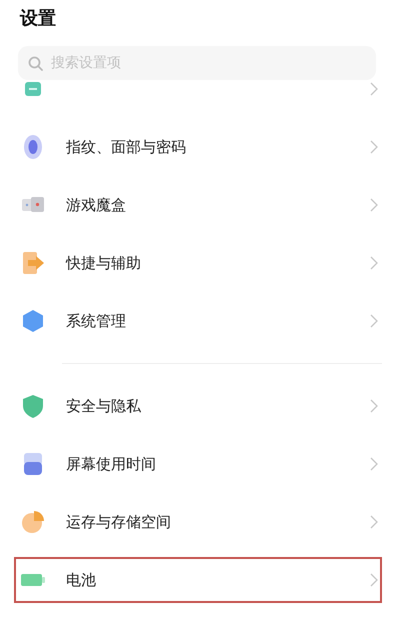 Image resolution: width=400 pixels, height=630 pixels. Describe the element at coordinates (81, 580) in the screenshot. I see `item-label: 电池` at that location.